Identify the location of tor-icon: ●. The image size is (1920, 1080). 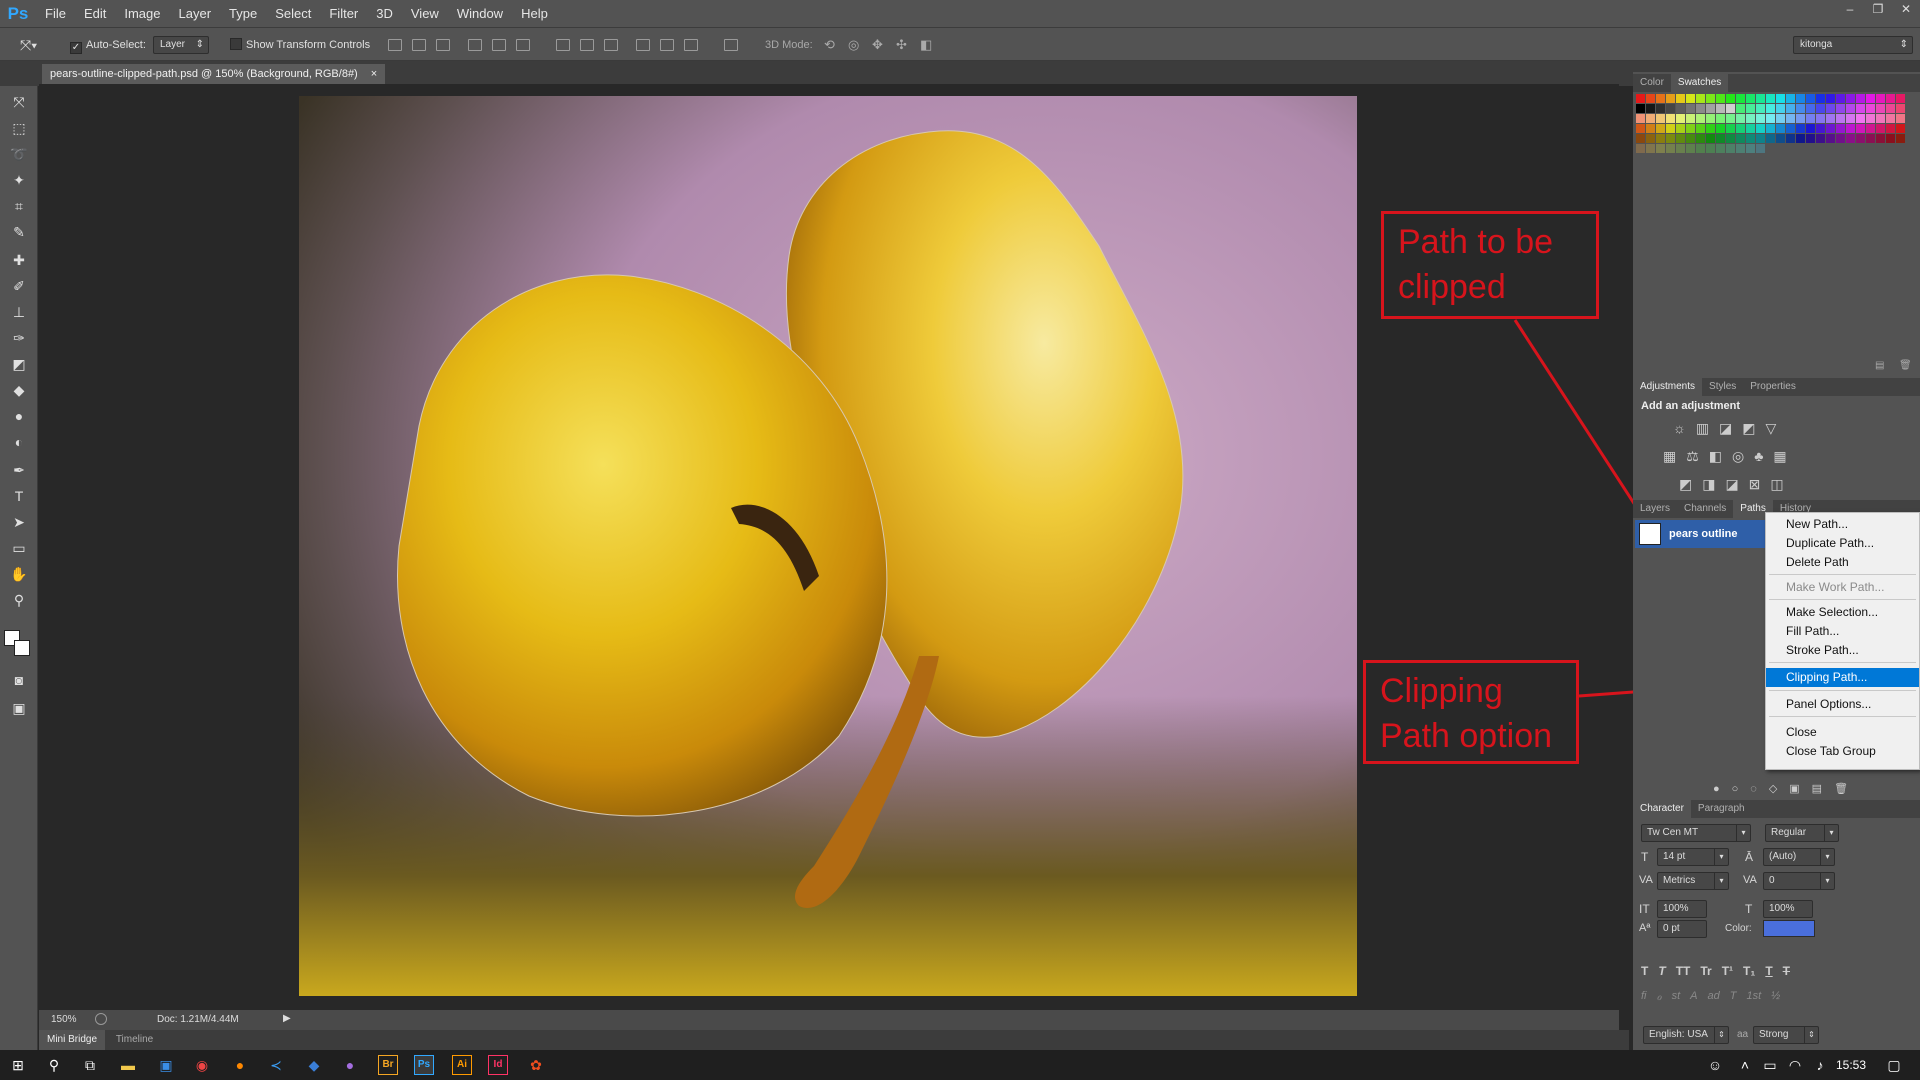
(350, 1065).